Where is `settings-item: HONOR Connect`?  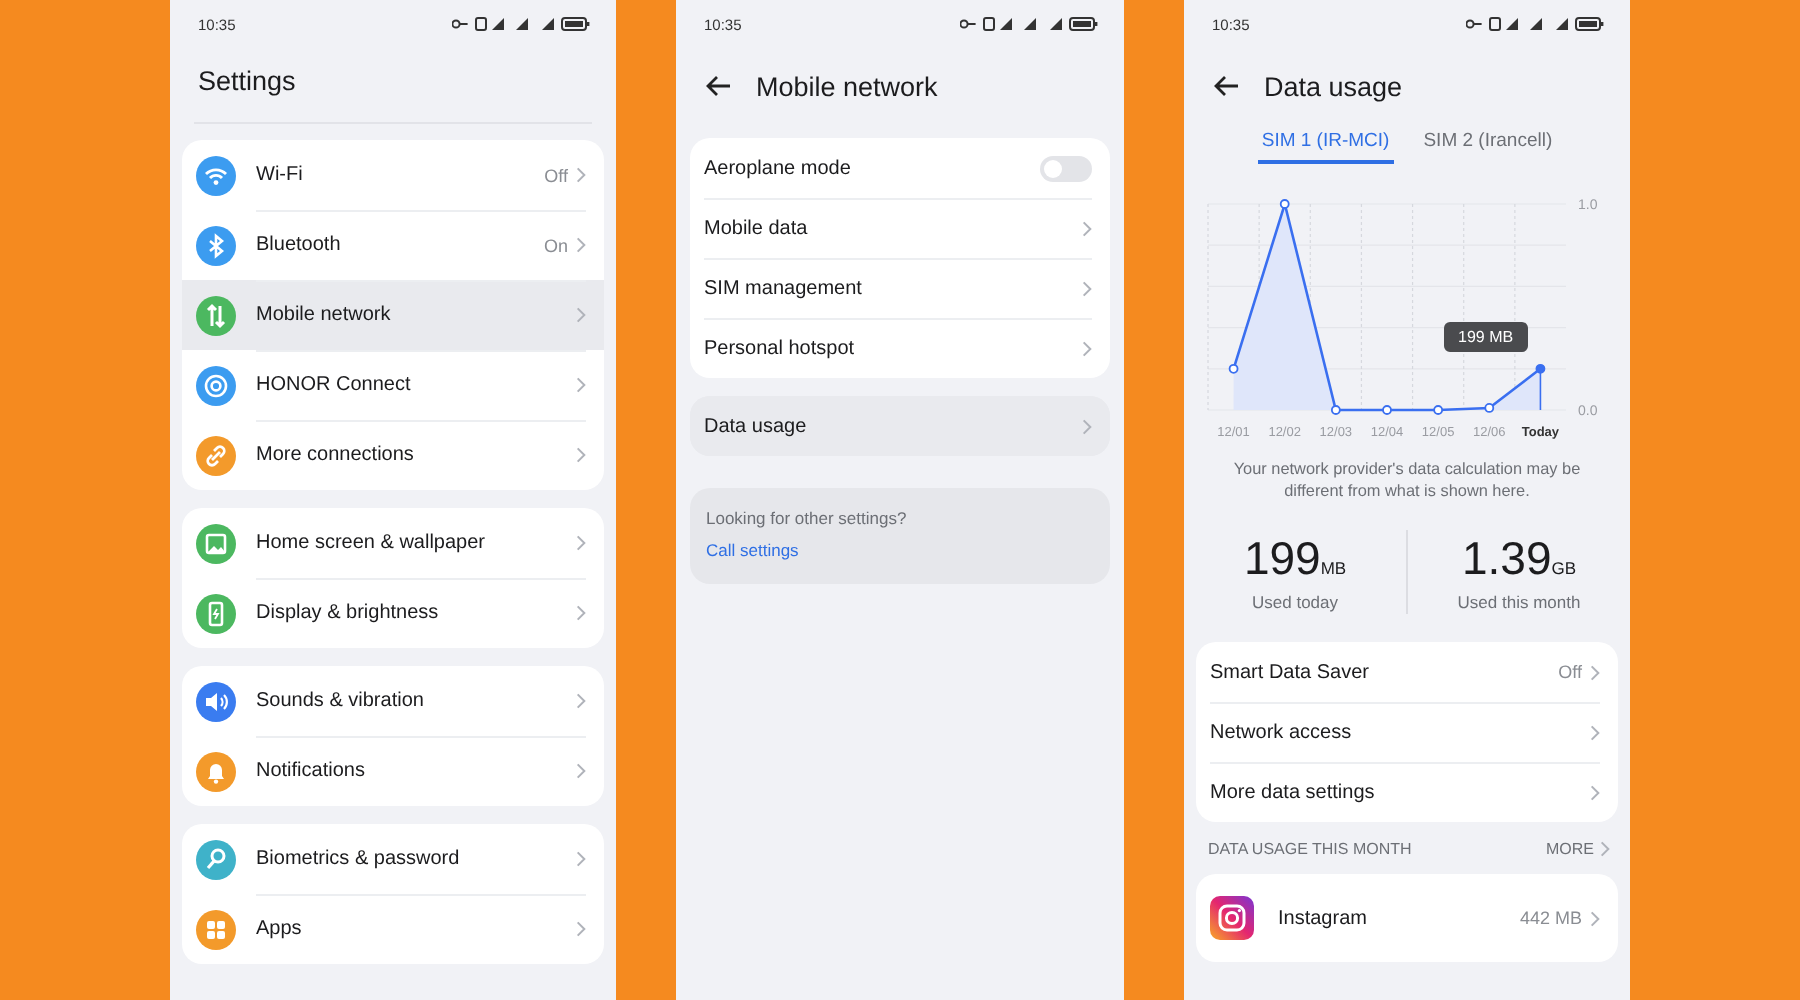
settings-item: HONOR Connect is located at coordinates (393, 385).